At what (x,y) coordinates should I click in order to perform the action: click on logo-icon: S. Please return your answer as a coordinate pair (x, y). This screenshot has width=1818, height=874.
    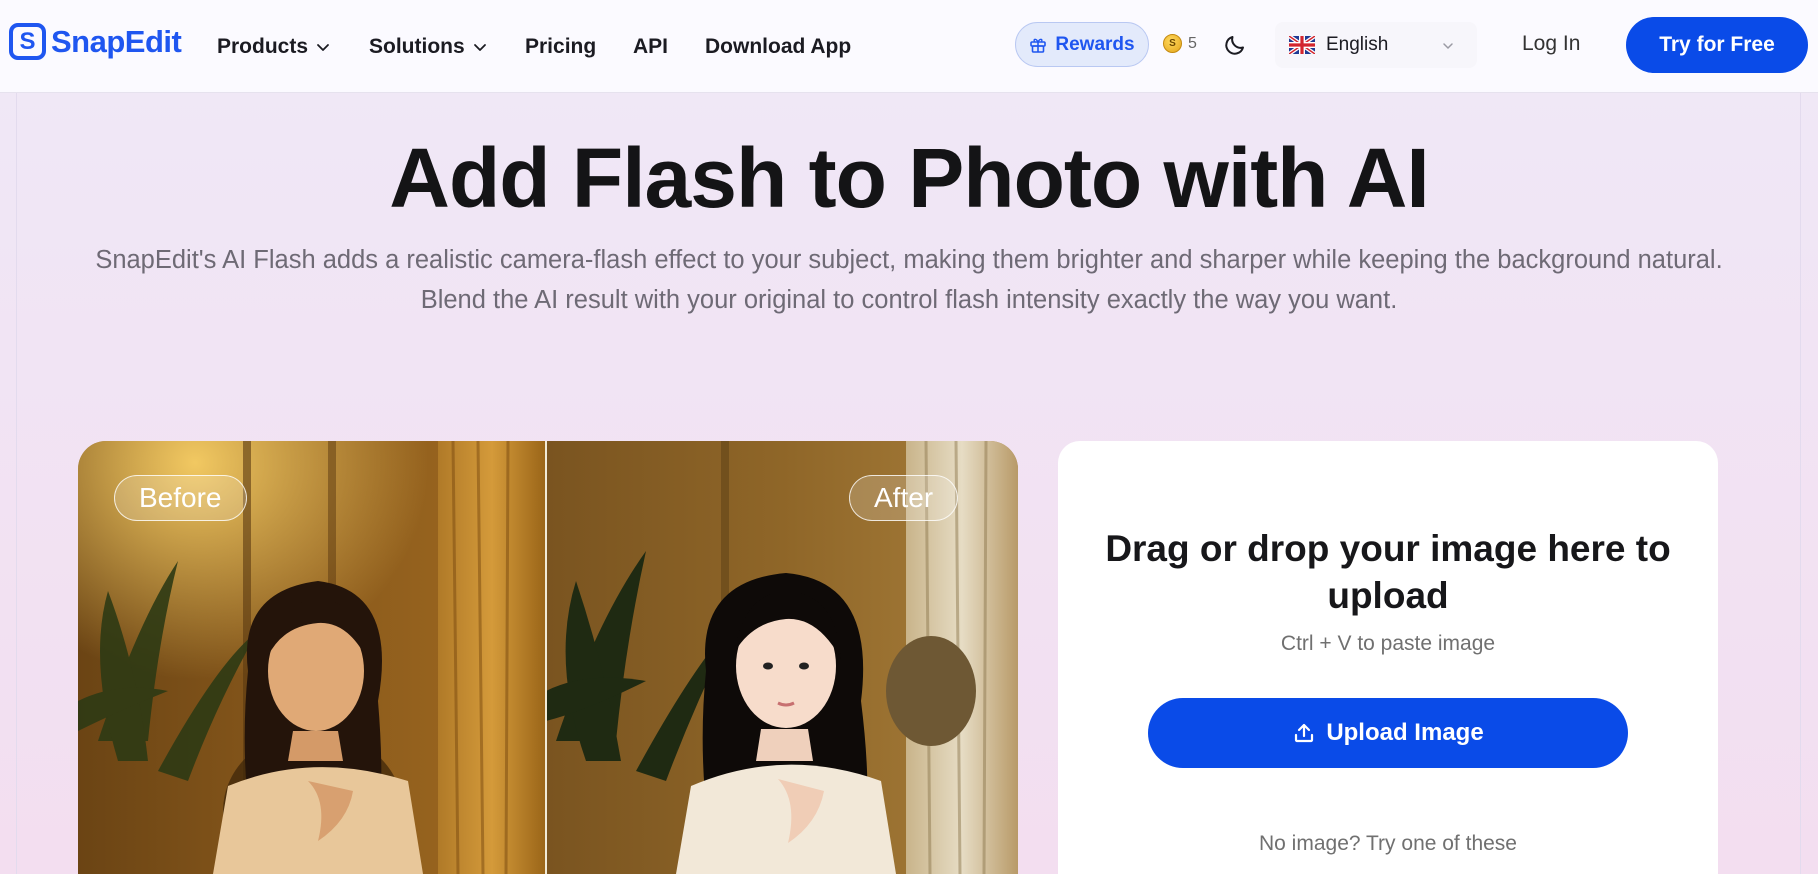
    Looking at the image, I should click on (27, 41).